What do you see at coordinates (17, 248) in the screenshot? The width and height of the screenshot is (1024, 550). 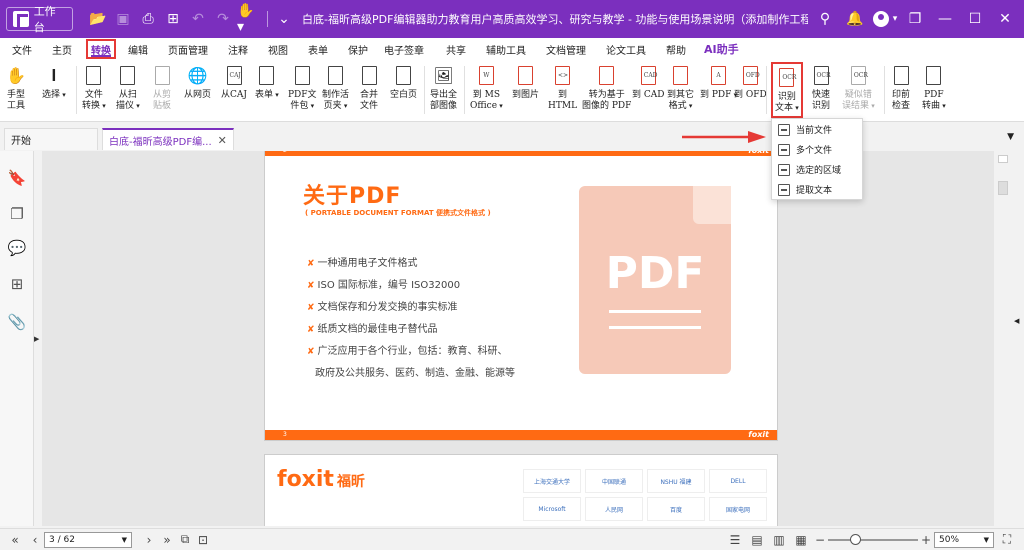 I see `comment-icon: 💬` at bounding box center [17, 248].